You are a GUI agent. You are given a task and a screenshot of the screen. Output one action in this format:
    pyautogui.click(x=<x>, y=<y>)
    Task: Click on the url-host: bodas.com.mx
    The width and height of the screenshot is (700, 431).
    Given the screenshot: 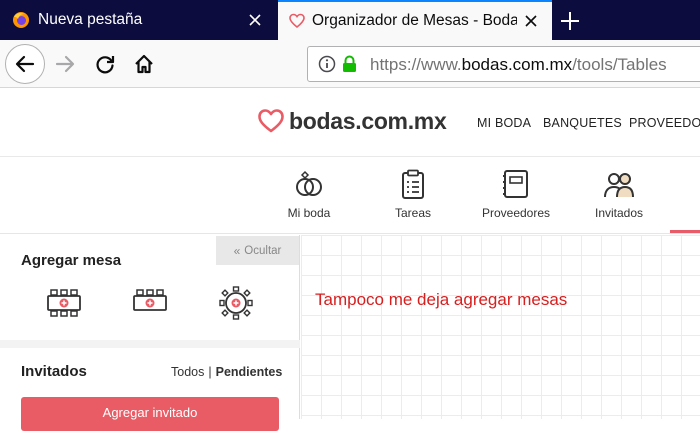 What is the action you would take?
    pyautogui.click(x=517, y=64)
    